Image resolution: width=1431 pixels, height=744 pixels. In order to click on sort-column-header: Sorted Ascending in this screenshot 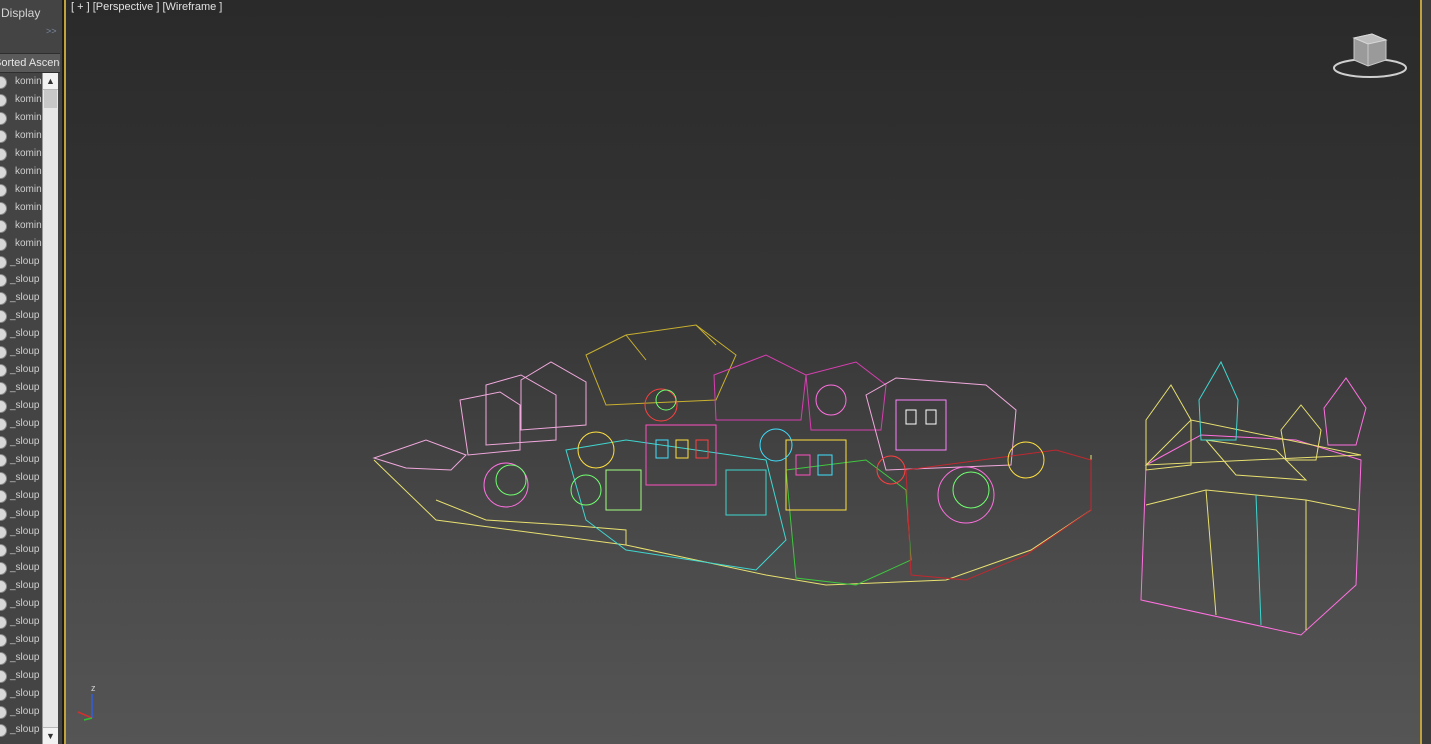, I will do `click(30, 63)`.